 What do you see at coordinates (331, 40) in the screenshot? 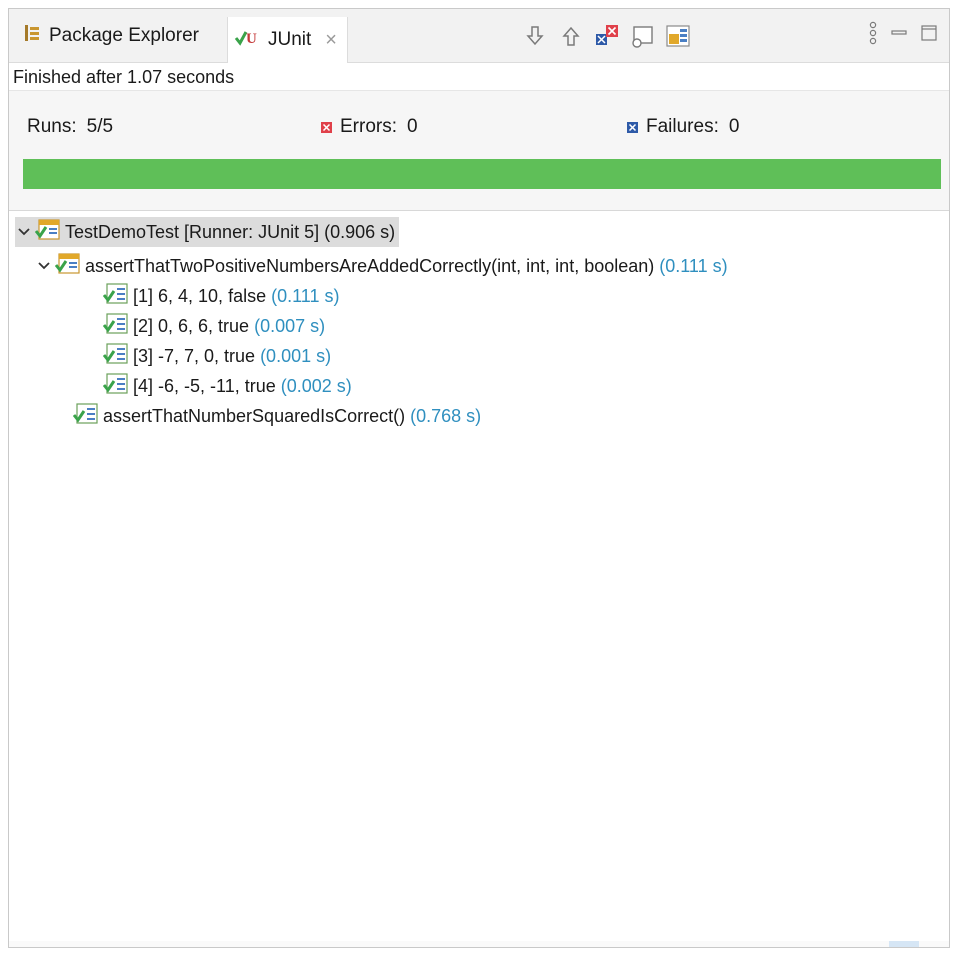
I see `close-icon: ×` at bounding box center [331, 40].